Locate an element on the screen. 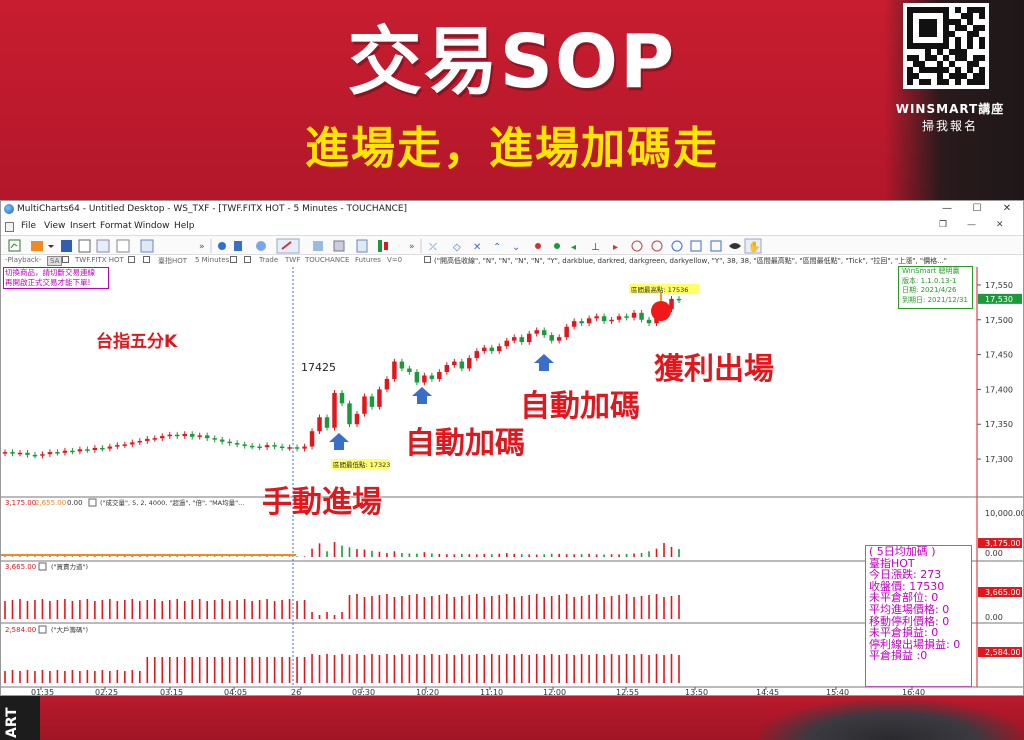  volume-header-1: 3,175.00 is located at coordinates (20, 503).